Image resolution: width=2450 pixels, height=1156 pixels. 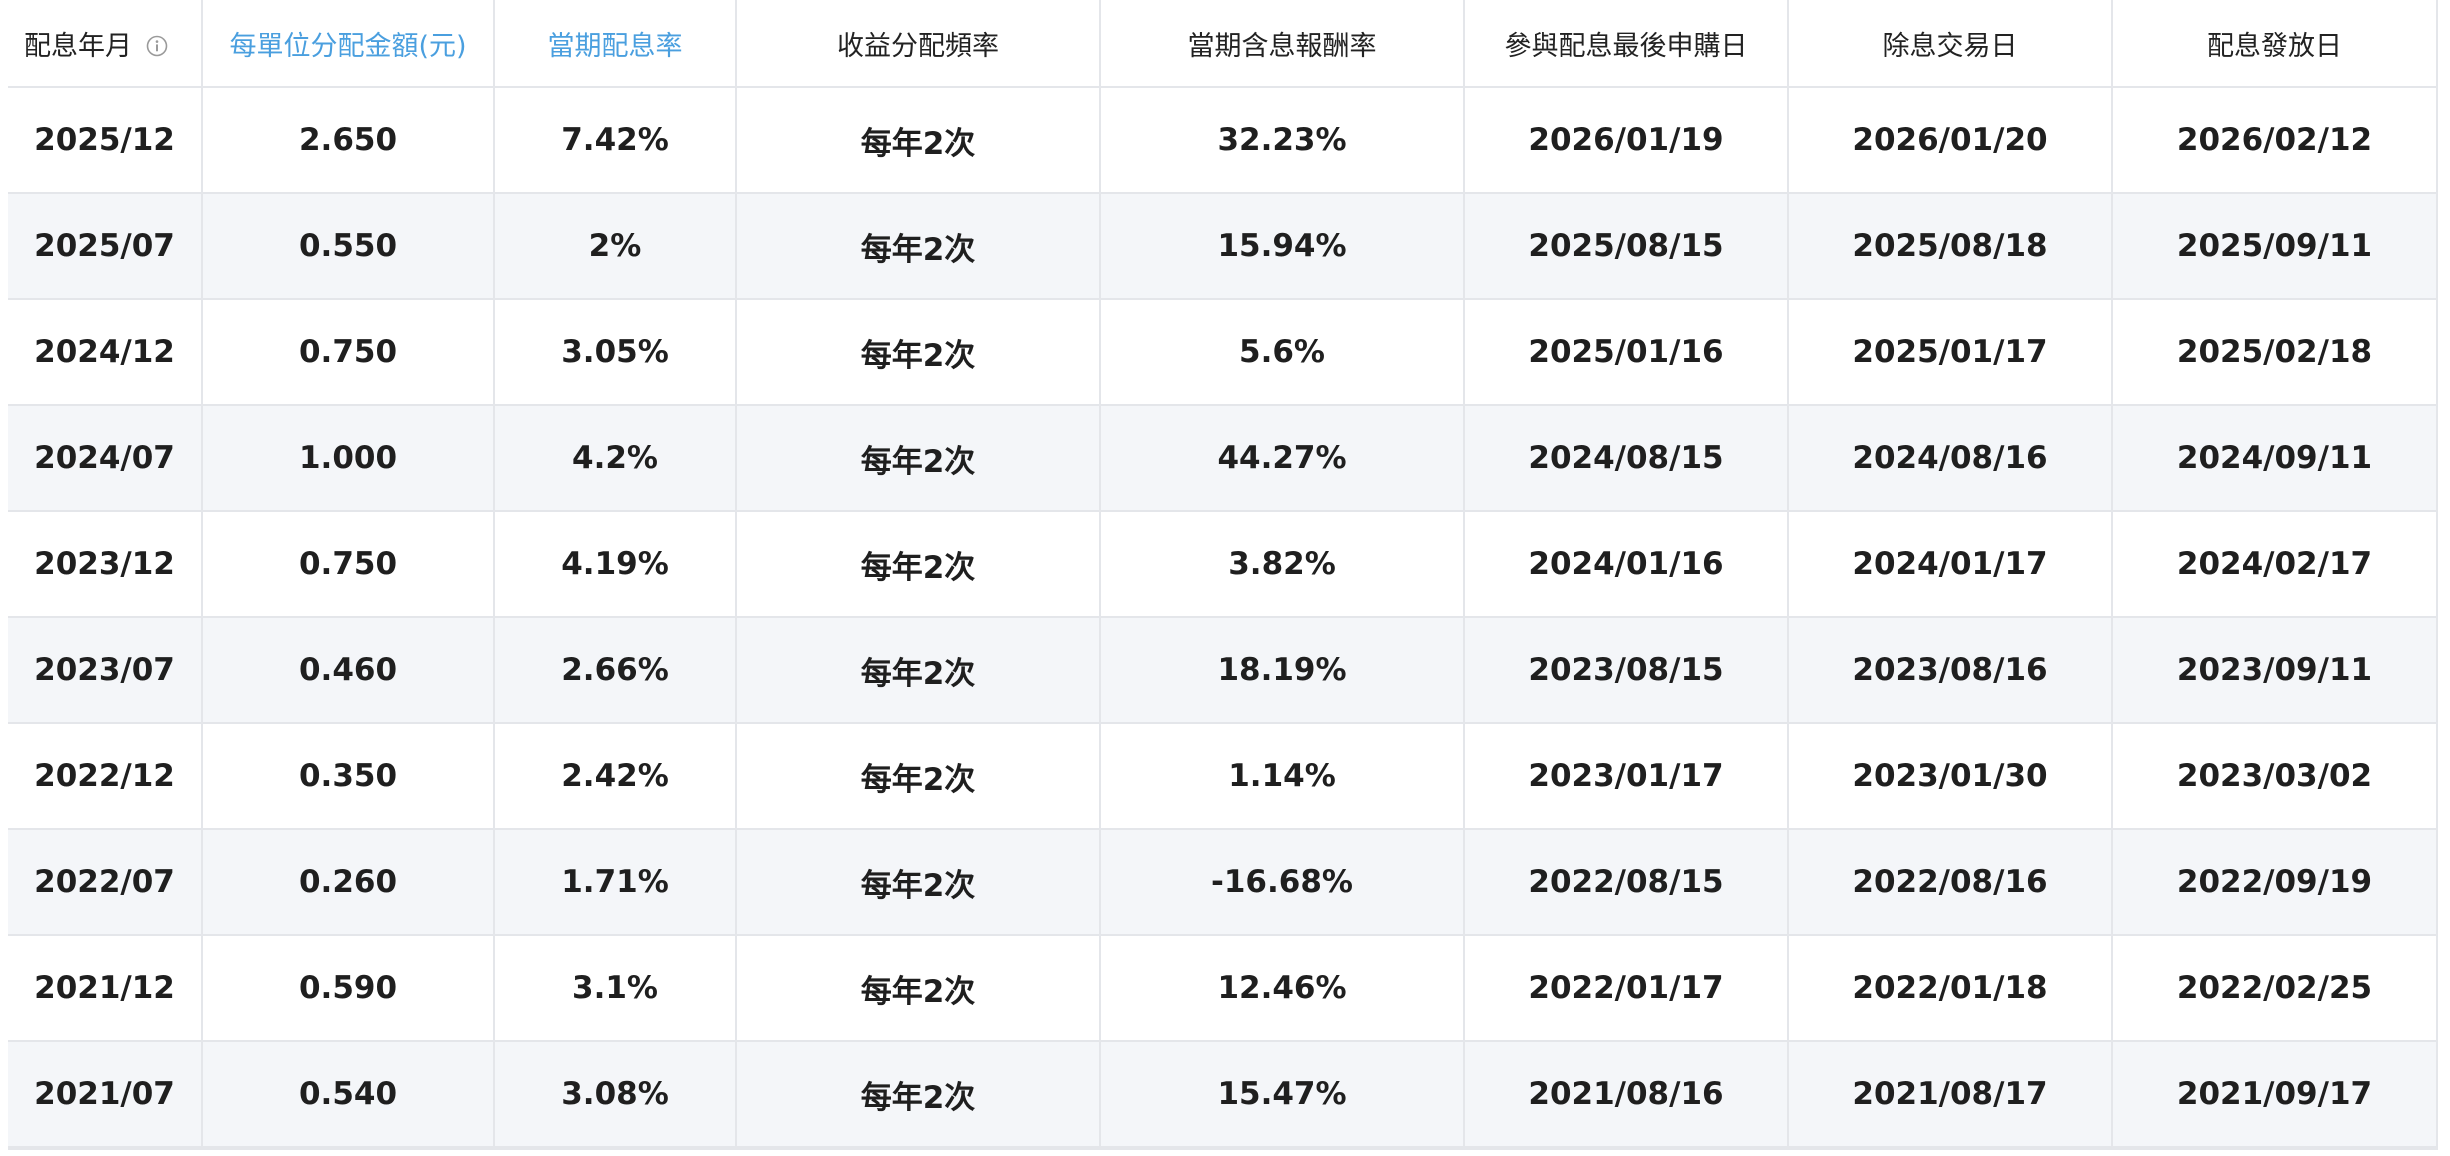 I want to click on cell-last-purchase: 2022/01/17, so click(x=1626, y=988).